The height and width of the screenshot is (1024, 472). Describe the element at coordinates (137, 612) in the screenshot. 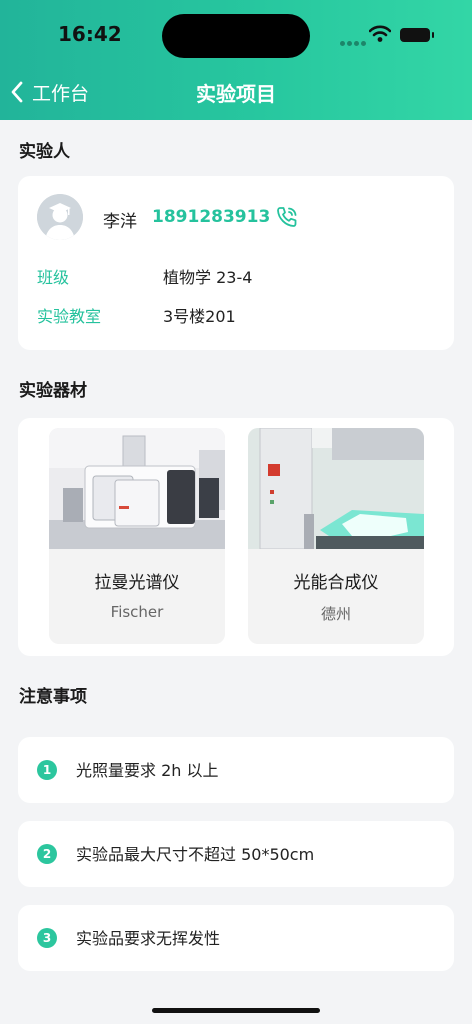

I see `equipment-maker: Fischer` at that location.